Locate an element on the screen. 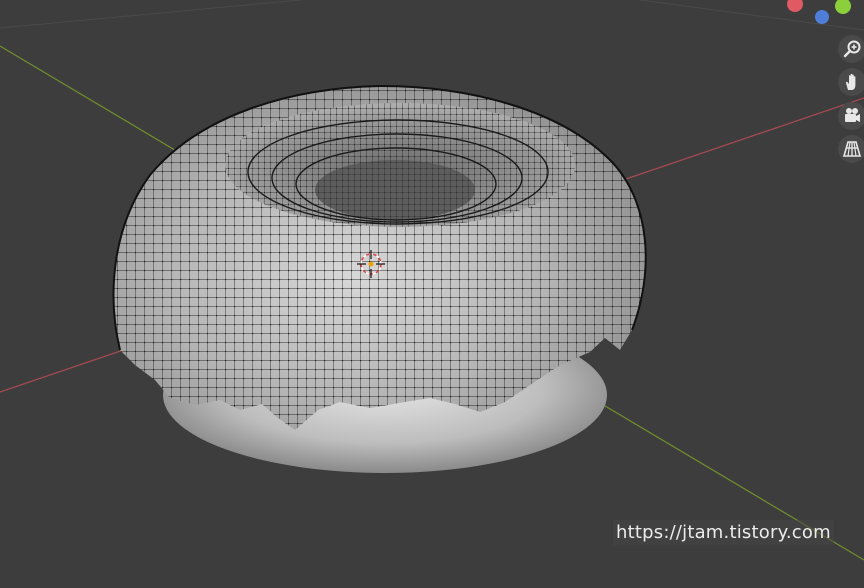 This screenshot has height=588, width=864. pan-button is located at coordinates (851, 82).